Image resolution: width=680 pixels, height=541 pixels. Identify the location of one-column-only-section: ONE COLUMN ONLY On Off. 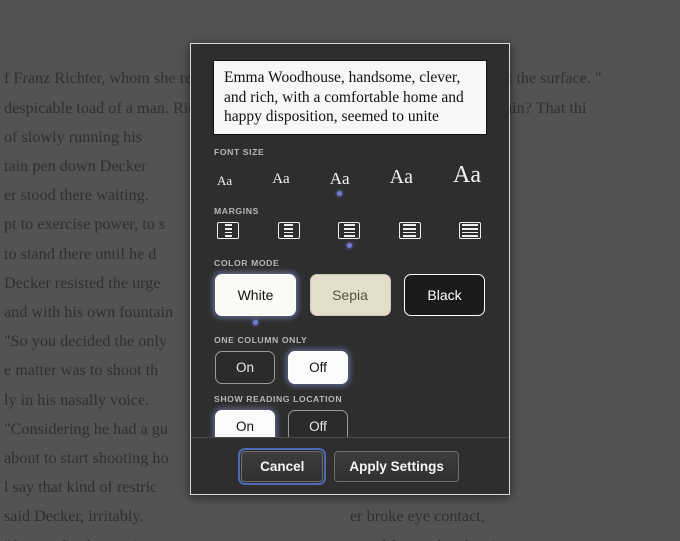
(350, 359).